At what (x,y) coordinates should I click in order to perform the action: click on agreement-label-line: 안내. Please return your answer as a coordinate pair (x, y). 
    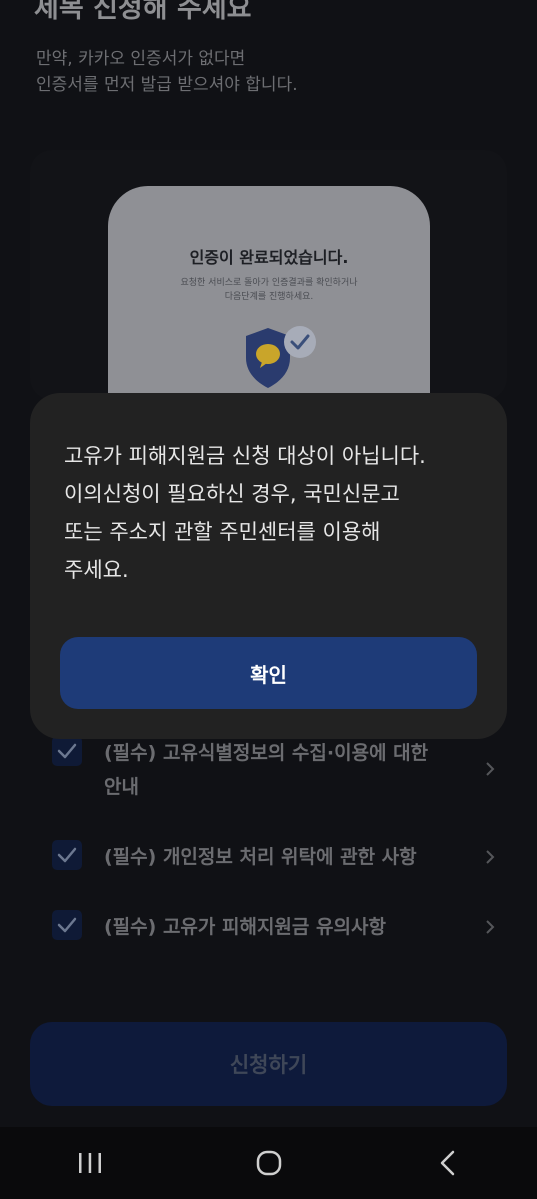
    Looking at the image, I should click on (121, 787).